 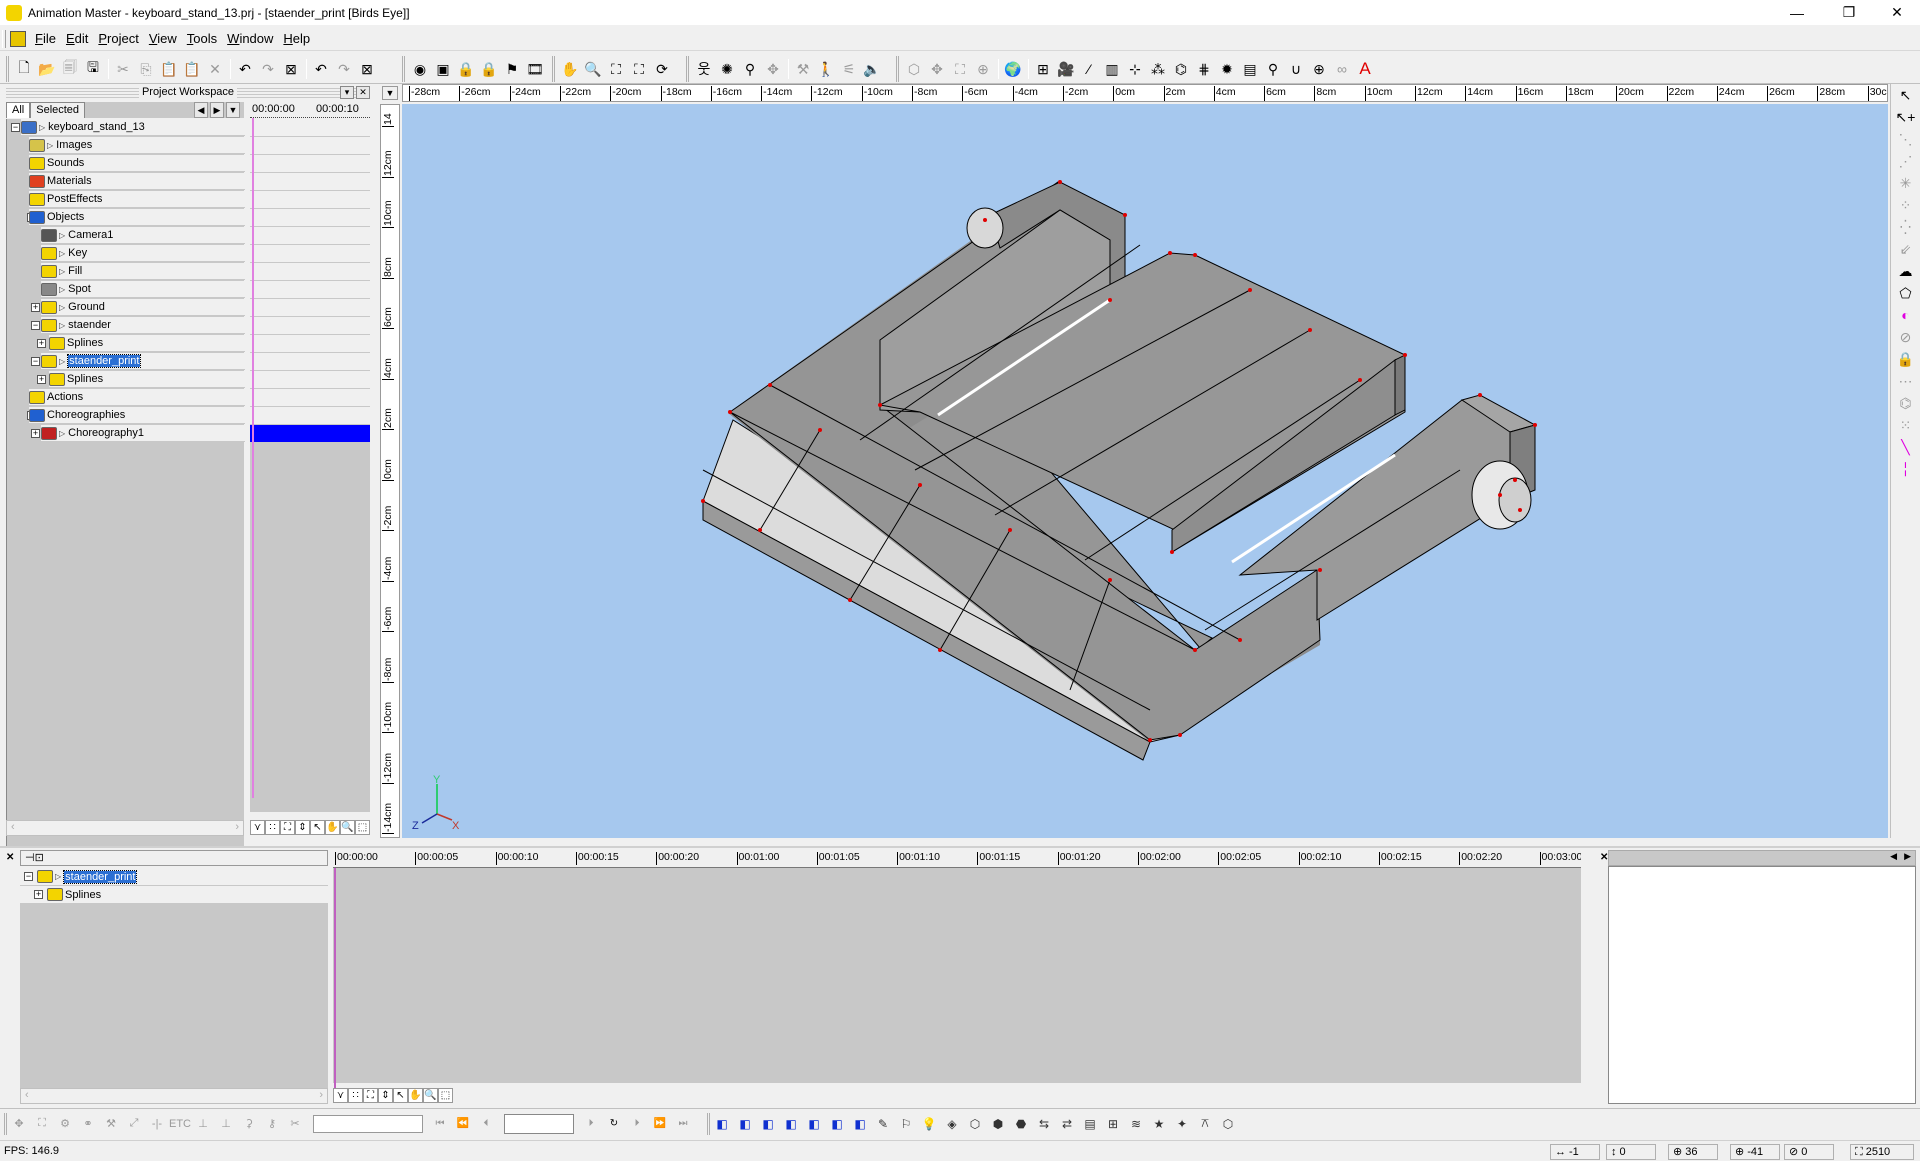 What do you see at coordinates (257, 827) in the screenshot?
I see `timeline-tool-button: ⋎` at bounding box center [257, 827].